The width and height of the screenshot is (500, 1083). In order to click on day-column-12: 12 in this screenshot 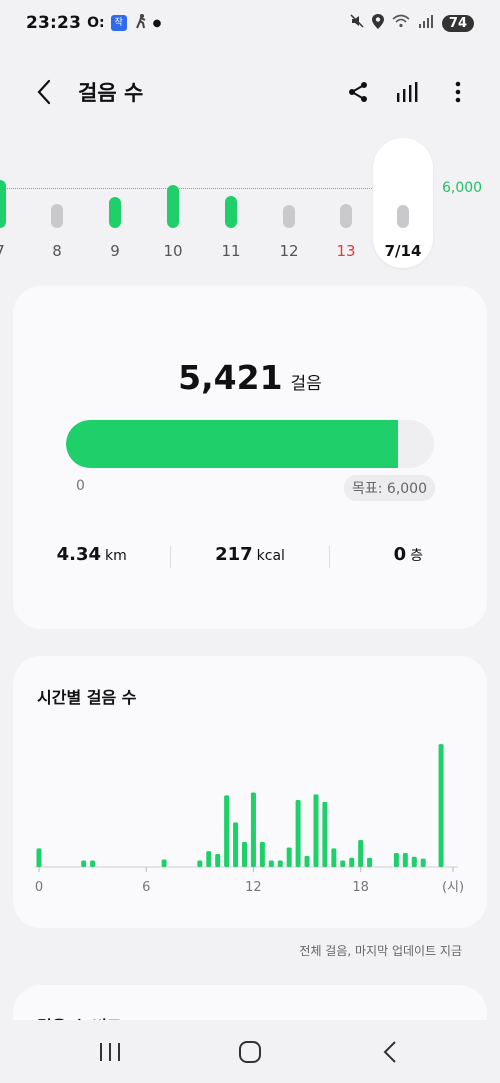, I will do `click(289, 200)`.